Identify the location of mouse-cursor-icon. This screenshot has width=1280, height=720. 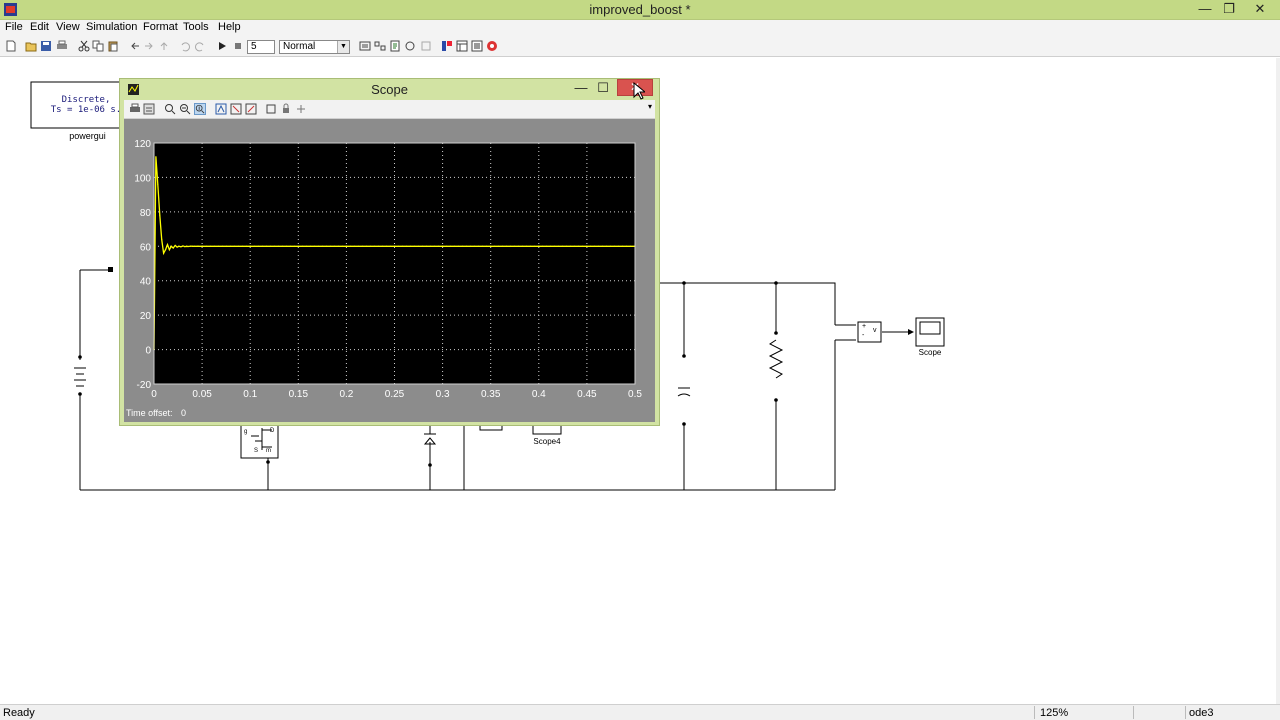
(639, 91).